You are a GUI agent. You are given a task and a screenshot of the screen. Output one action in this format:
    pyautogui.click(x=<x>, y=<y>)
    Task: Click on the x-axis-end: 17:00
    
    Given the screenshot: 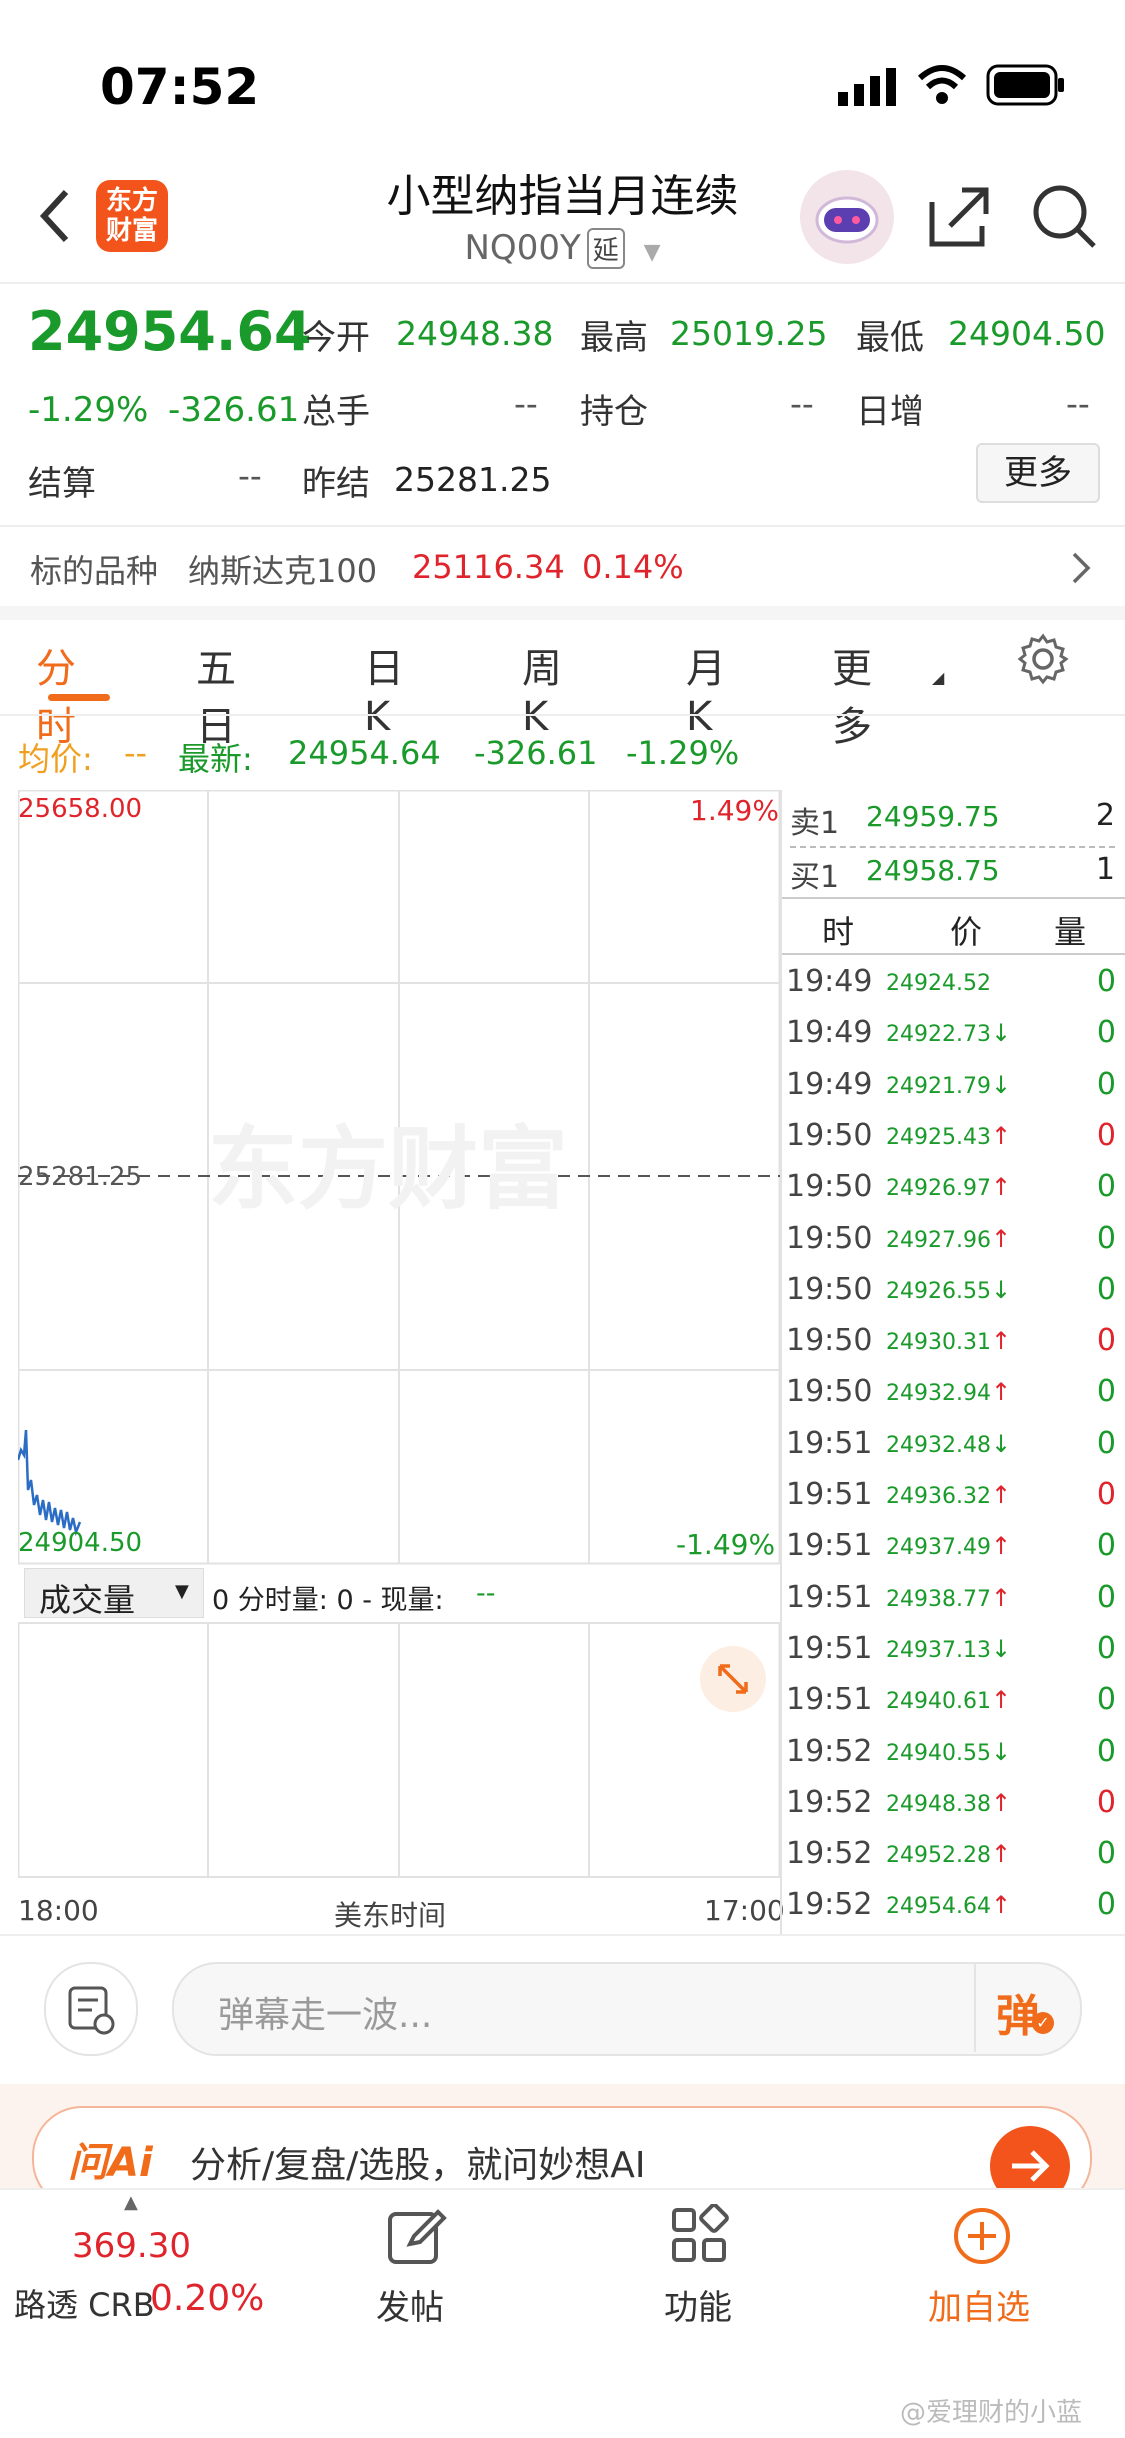 What is the action you would take?
    pyautogui.click(x=744, y=1910)
    